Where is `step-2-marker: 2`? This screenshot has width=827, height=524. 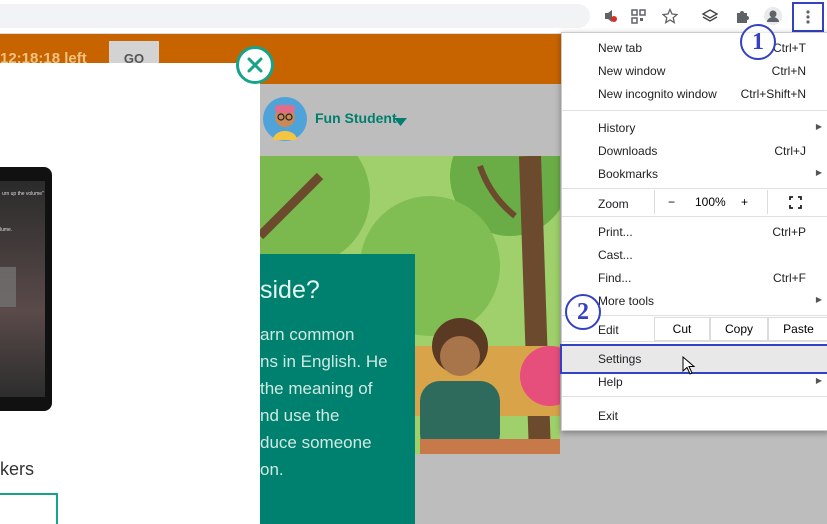
step-2-marker: 2 is located at coordinates (583, 312).